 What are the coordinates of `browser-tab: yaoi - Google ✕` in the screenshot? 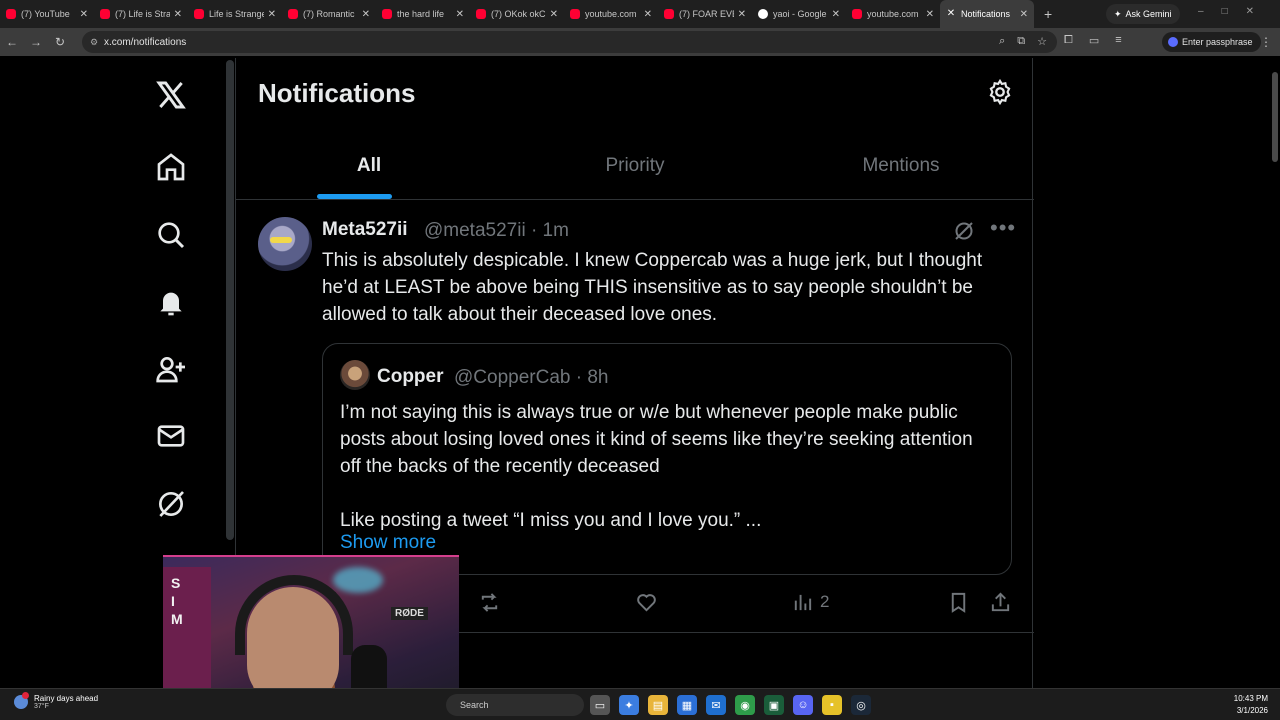 It's located at (799, 14).